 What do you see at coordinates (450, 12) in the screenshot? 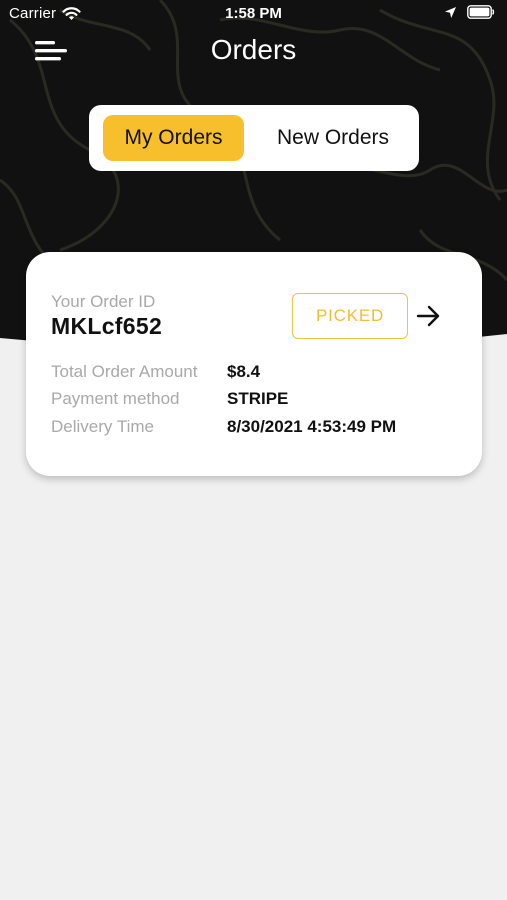
I see `location-icon` at bounding box center [450, 12].